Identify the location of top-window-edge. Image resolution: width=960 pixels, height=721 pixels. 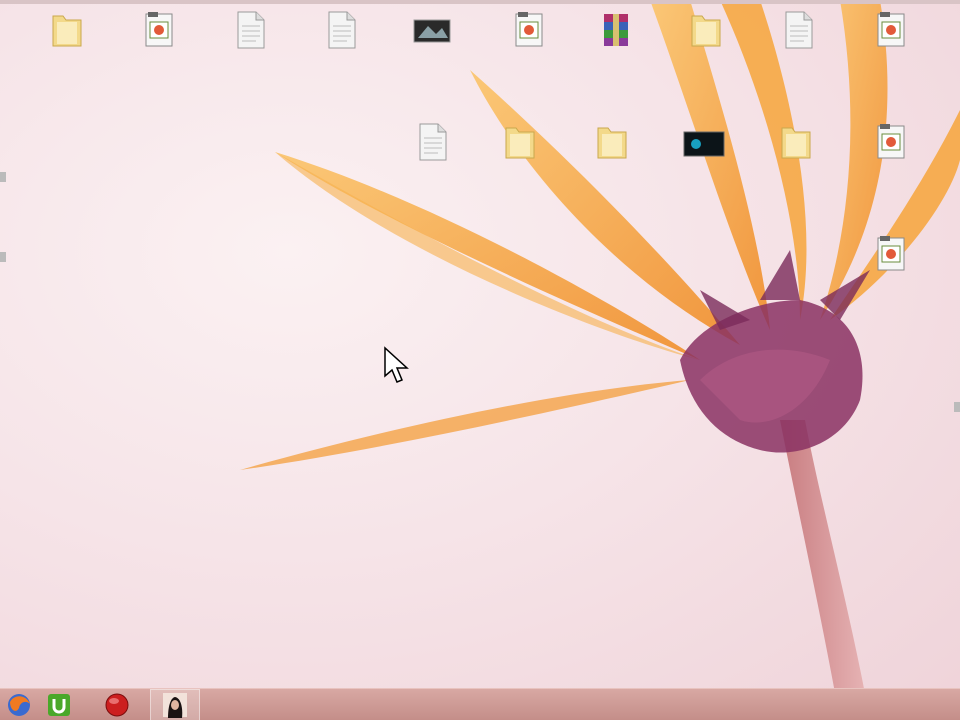
(480, 2).